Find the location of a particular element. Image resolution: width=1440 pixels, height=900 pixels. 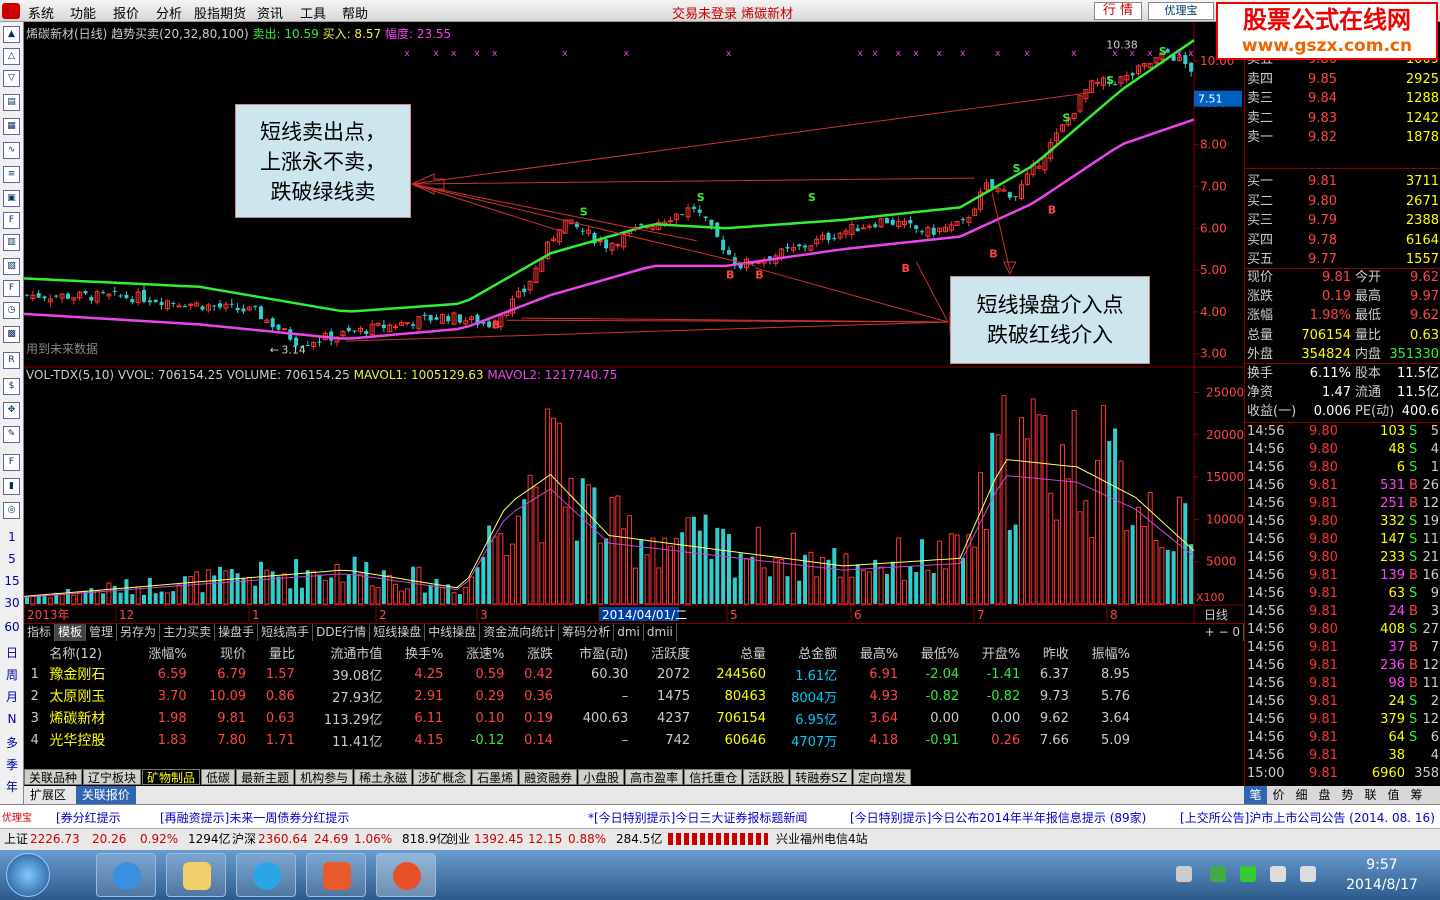

sector-tab: 关联品种 is located at coordinates (53, 777).